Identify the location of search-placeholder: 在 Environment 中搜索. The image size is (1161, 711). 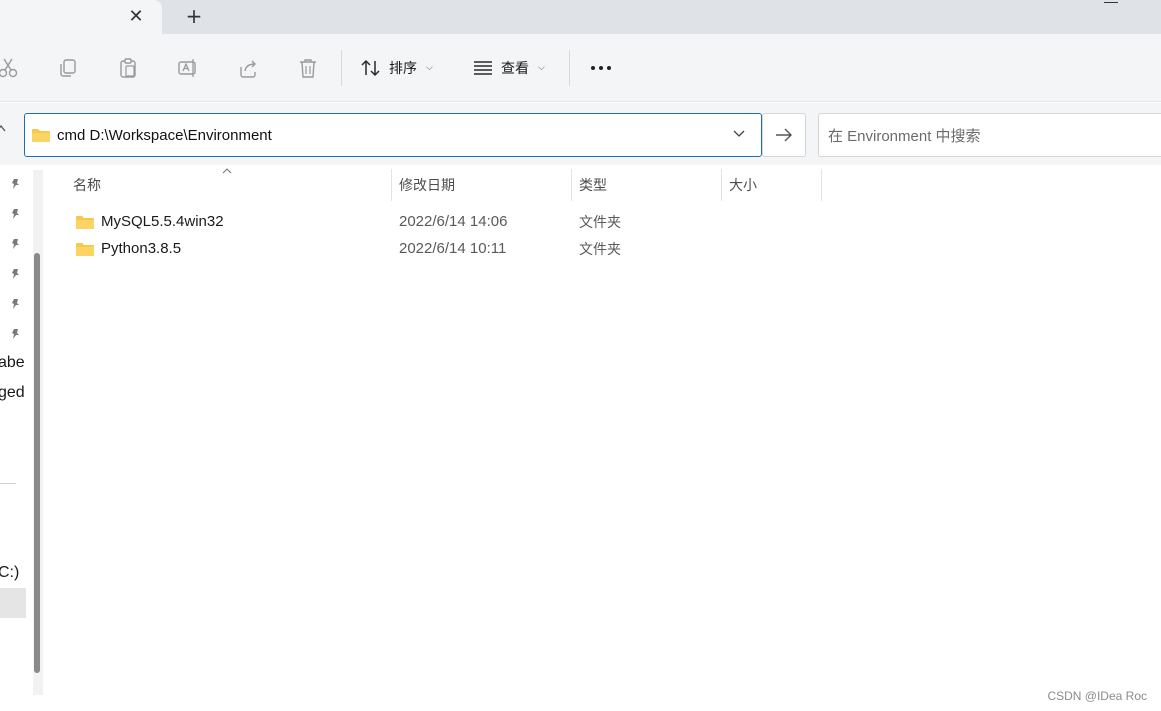
(904, 136).